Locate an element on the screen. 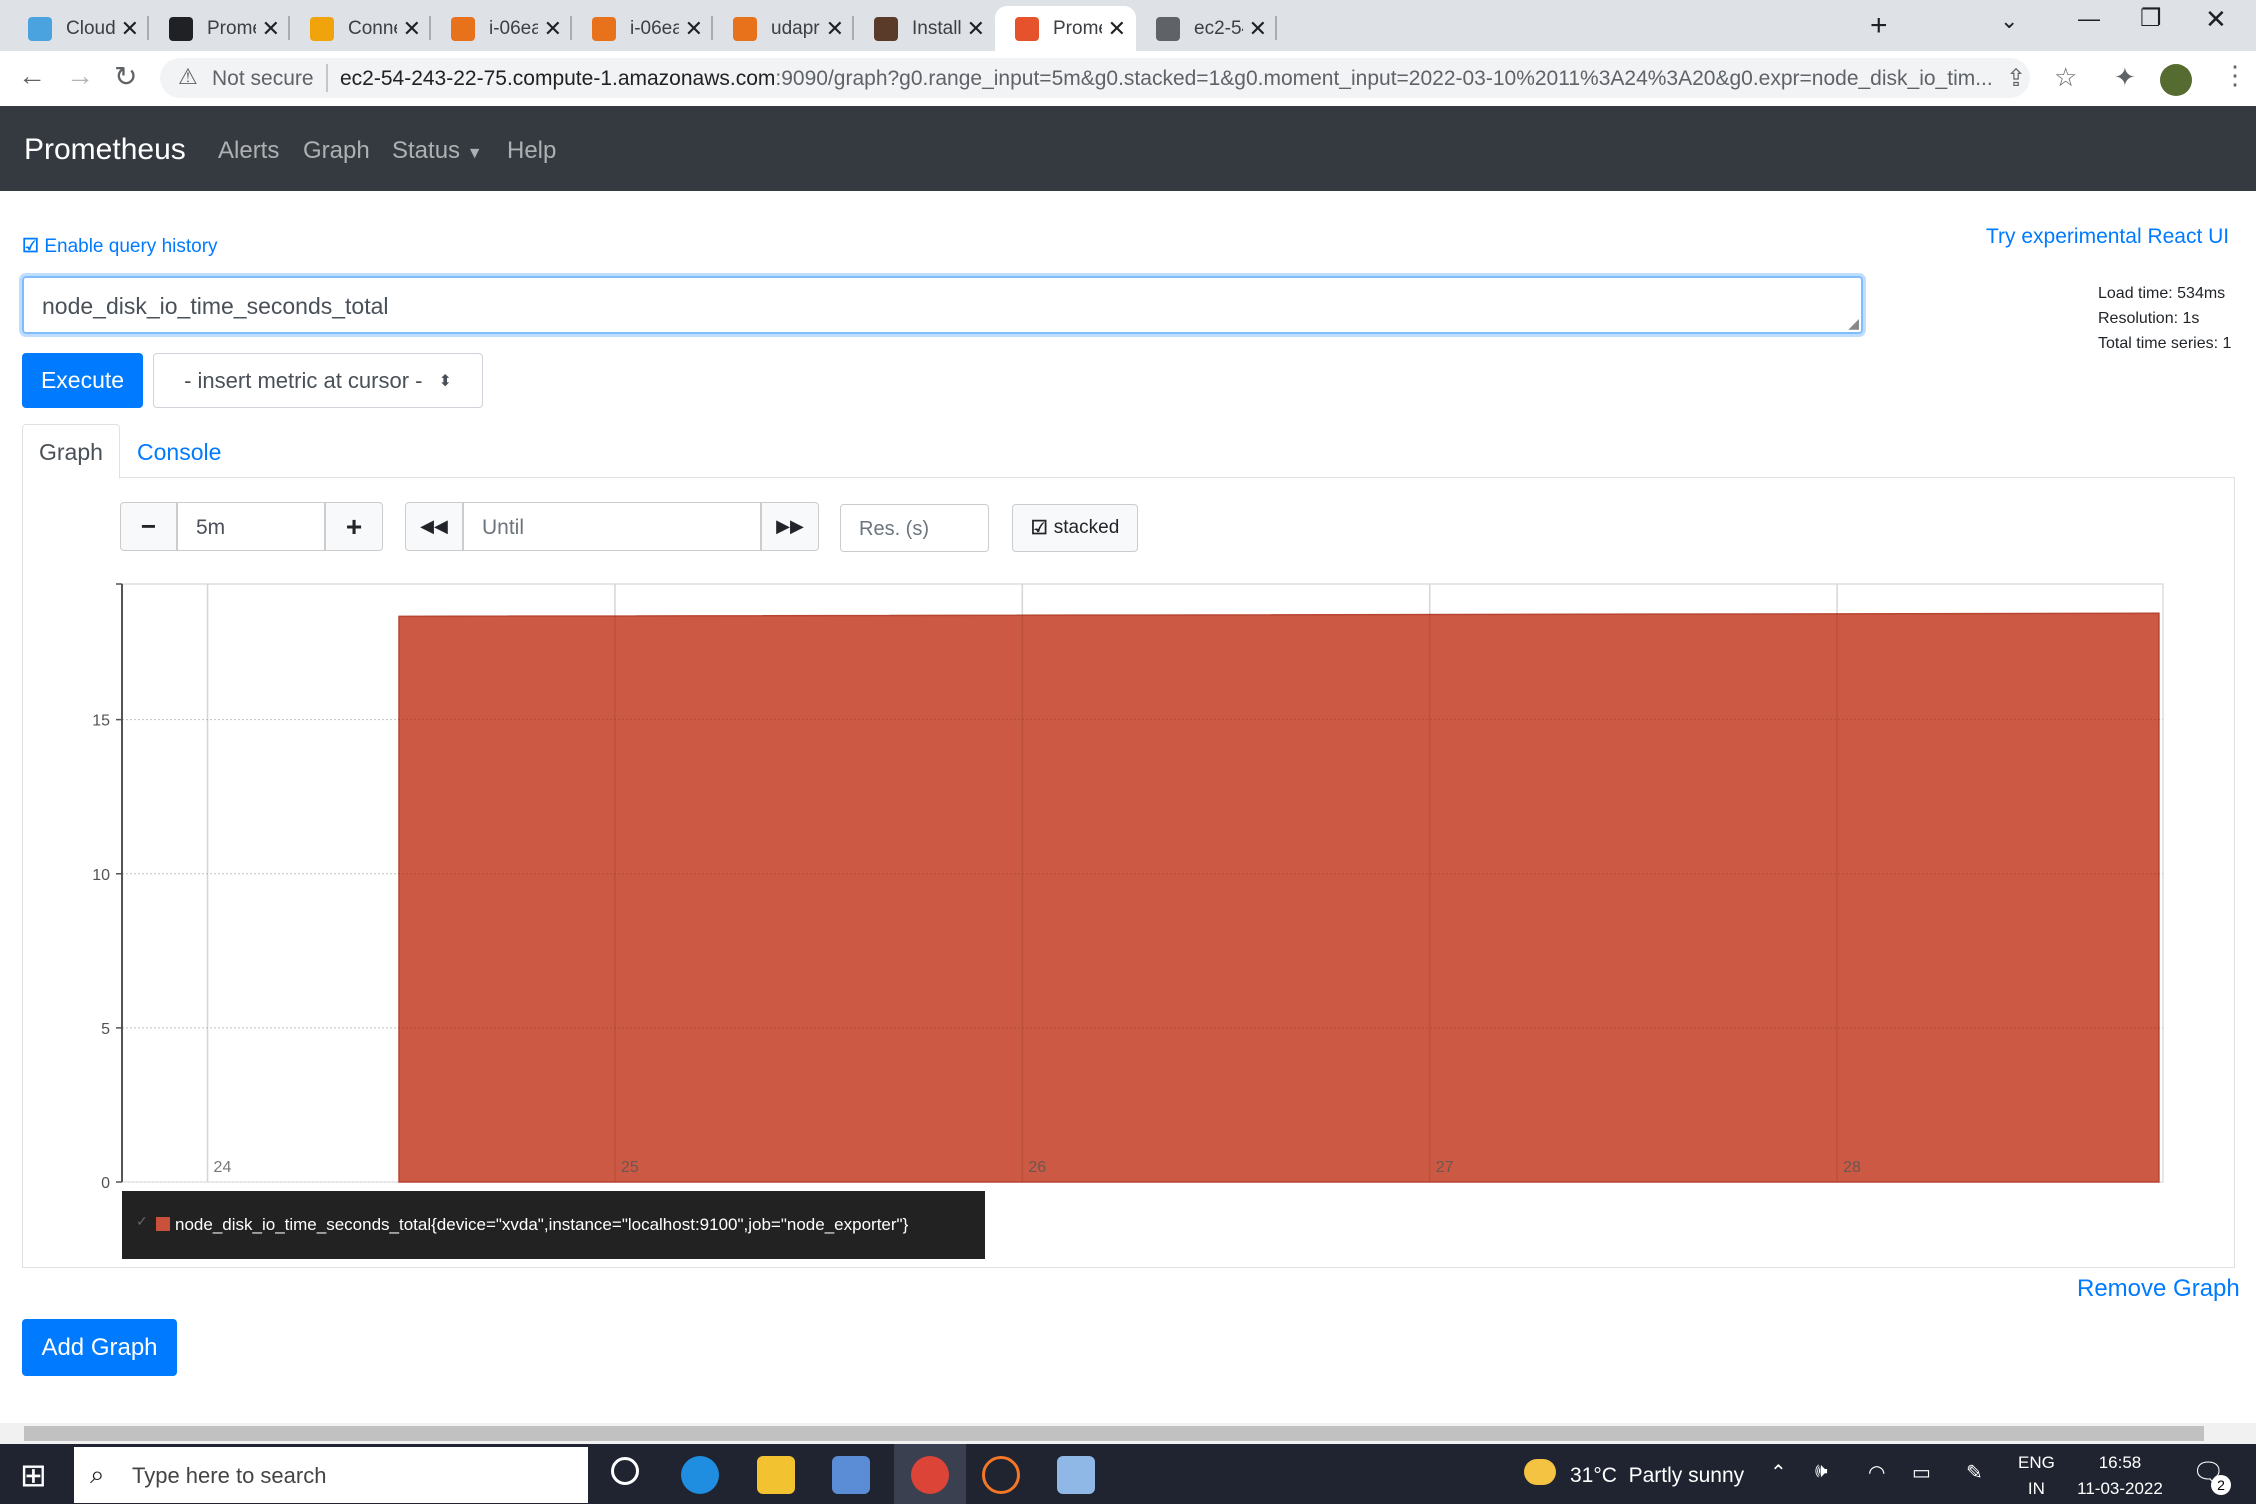  tab-graph-label: Graph is located at coordinates (71, 452).